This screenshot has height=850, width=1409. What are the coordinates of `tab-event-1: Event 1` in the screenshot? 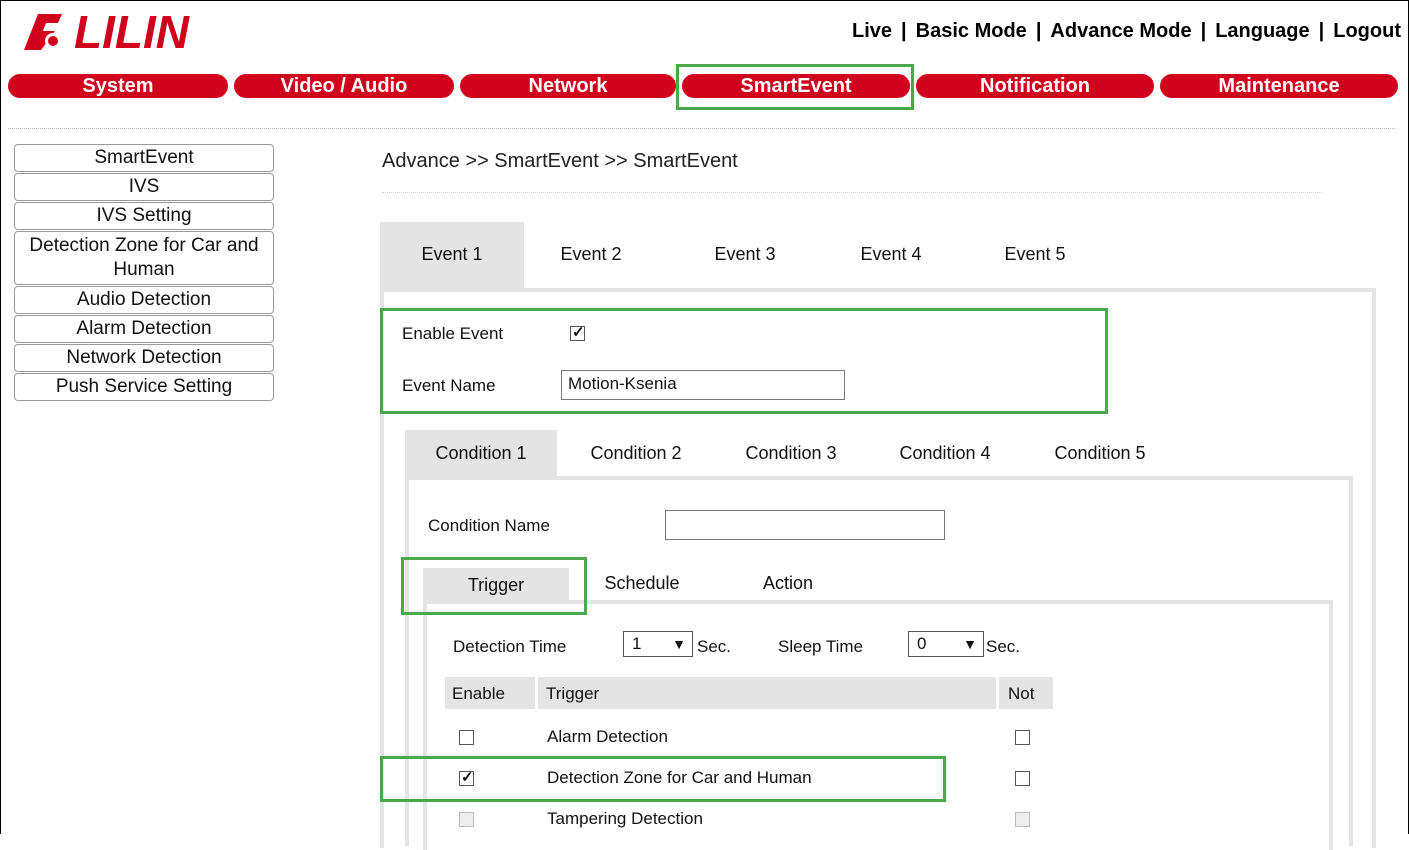 It's located at (452, 254).